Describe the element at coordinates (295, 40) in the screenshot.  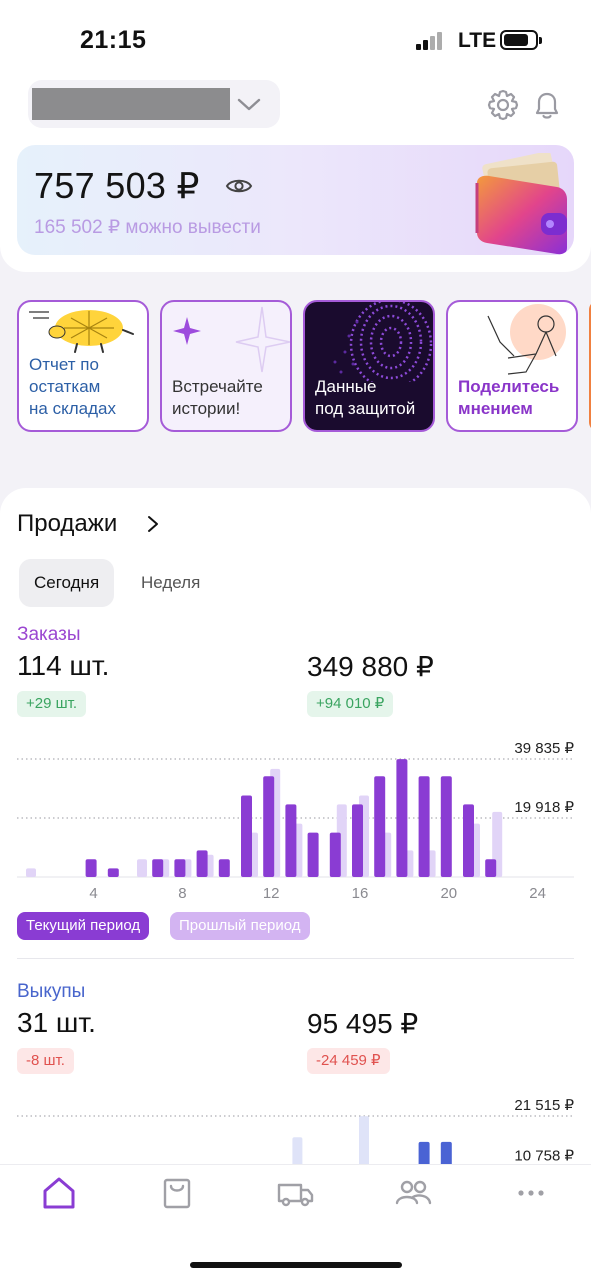
I see `status-bar: 21:15 LTE` at that location.